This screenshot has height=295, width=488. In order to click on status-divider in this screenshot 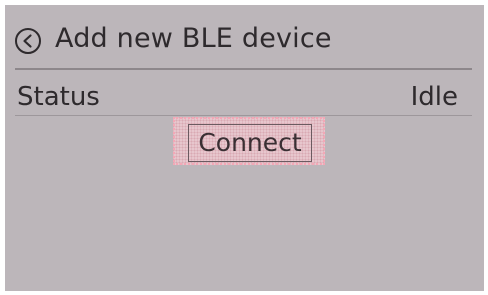, I will do `click(243, 115)`.